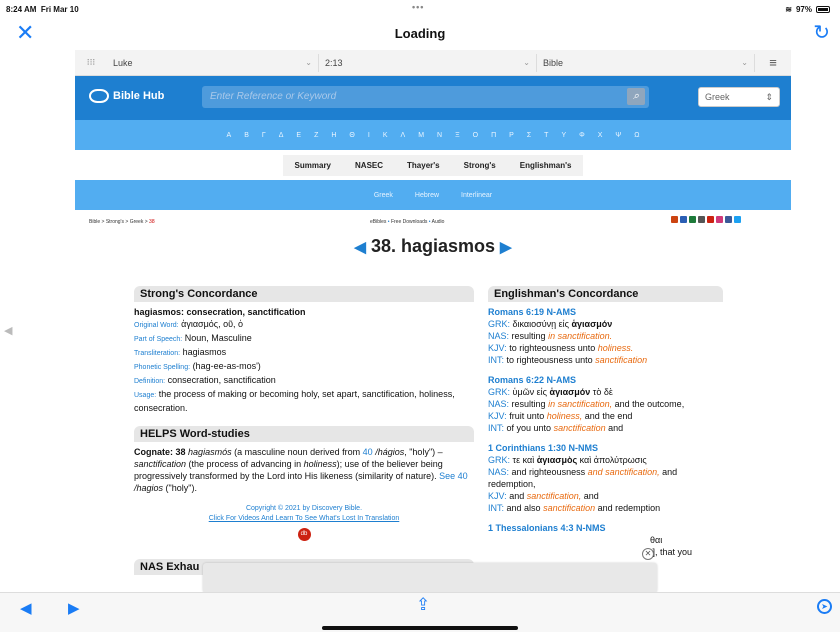 This screenshot has height=632, width=840. I want to click on alpha-letter: Α, so click(229, 135).